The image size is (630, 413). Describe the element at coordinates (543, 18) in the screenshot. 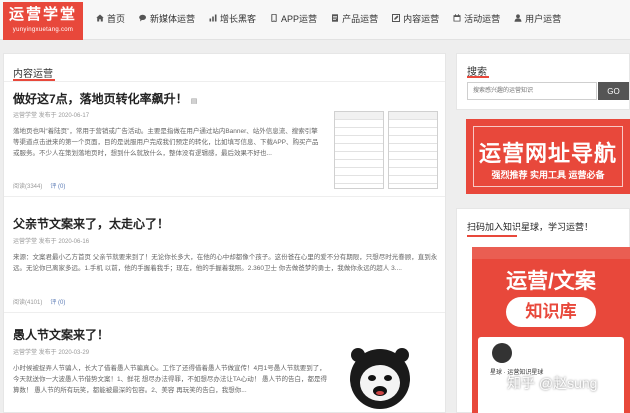

I see `nav-item-label: 用户运营` at that location.